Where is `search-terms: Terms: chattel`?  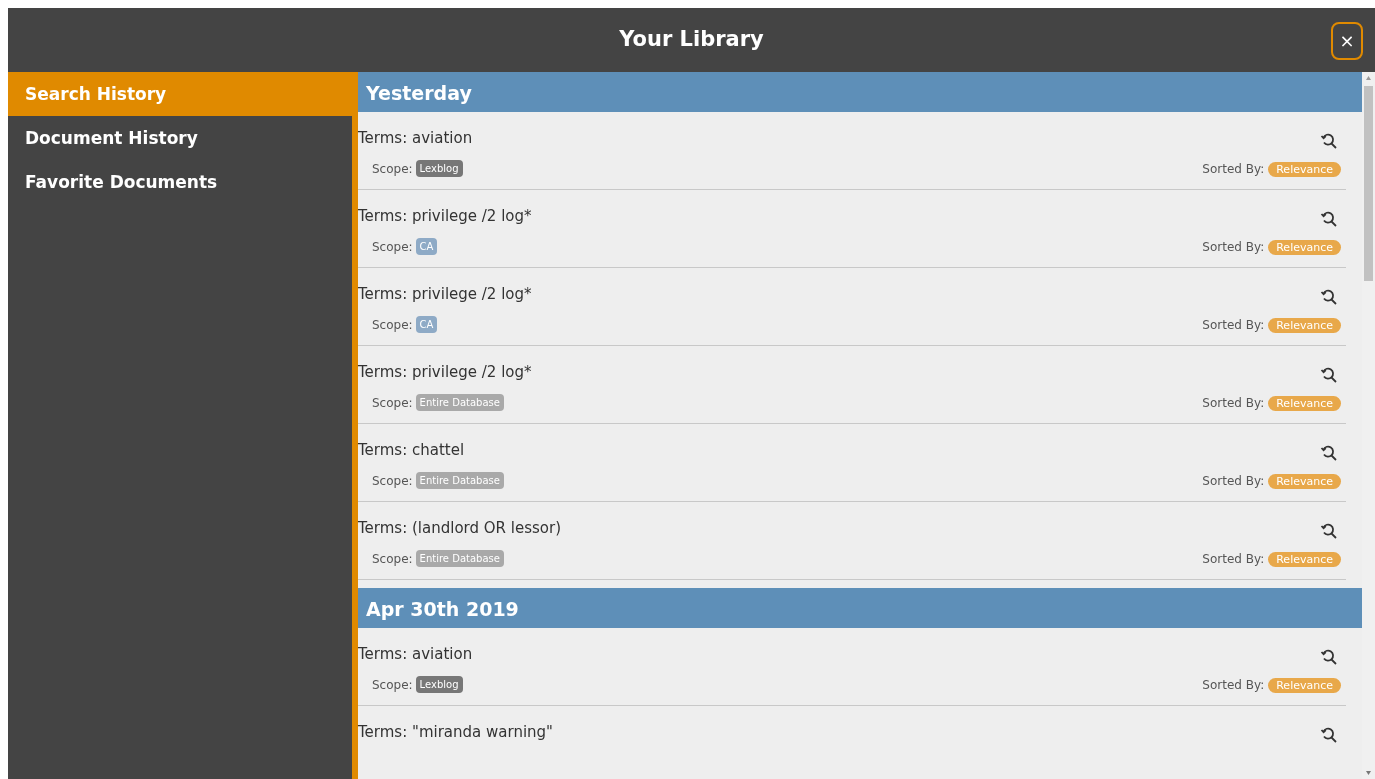
search-terms: Terms: chattel is located at coordinates (411, 450).